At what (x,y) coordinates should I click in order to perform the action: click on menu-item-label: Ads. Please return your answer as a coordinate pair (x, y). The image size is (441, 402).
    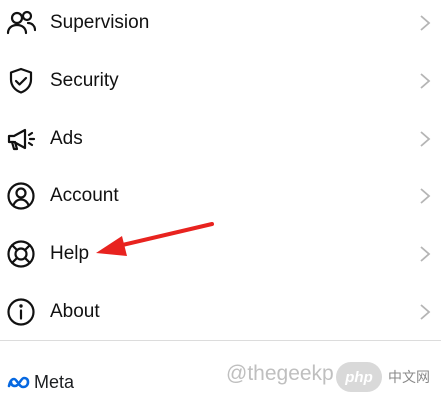
    Looking at the image, I should click on (66, 138).